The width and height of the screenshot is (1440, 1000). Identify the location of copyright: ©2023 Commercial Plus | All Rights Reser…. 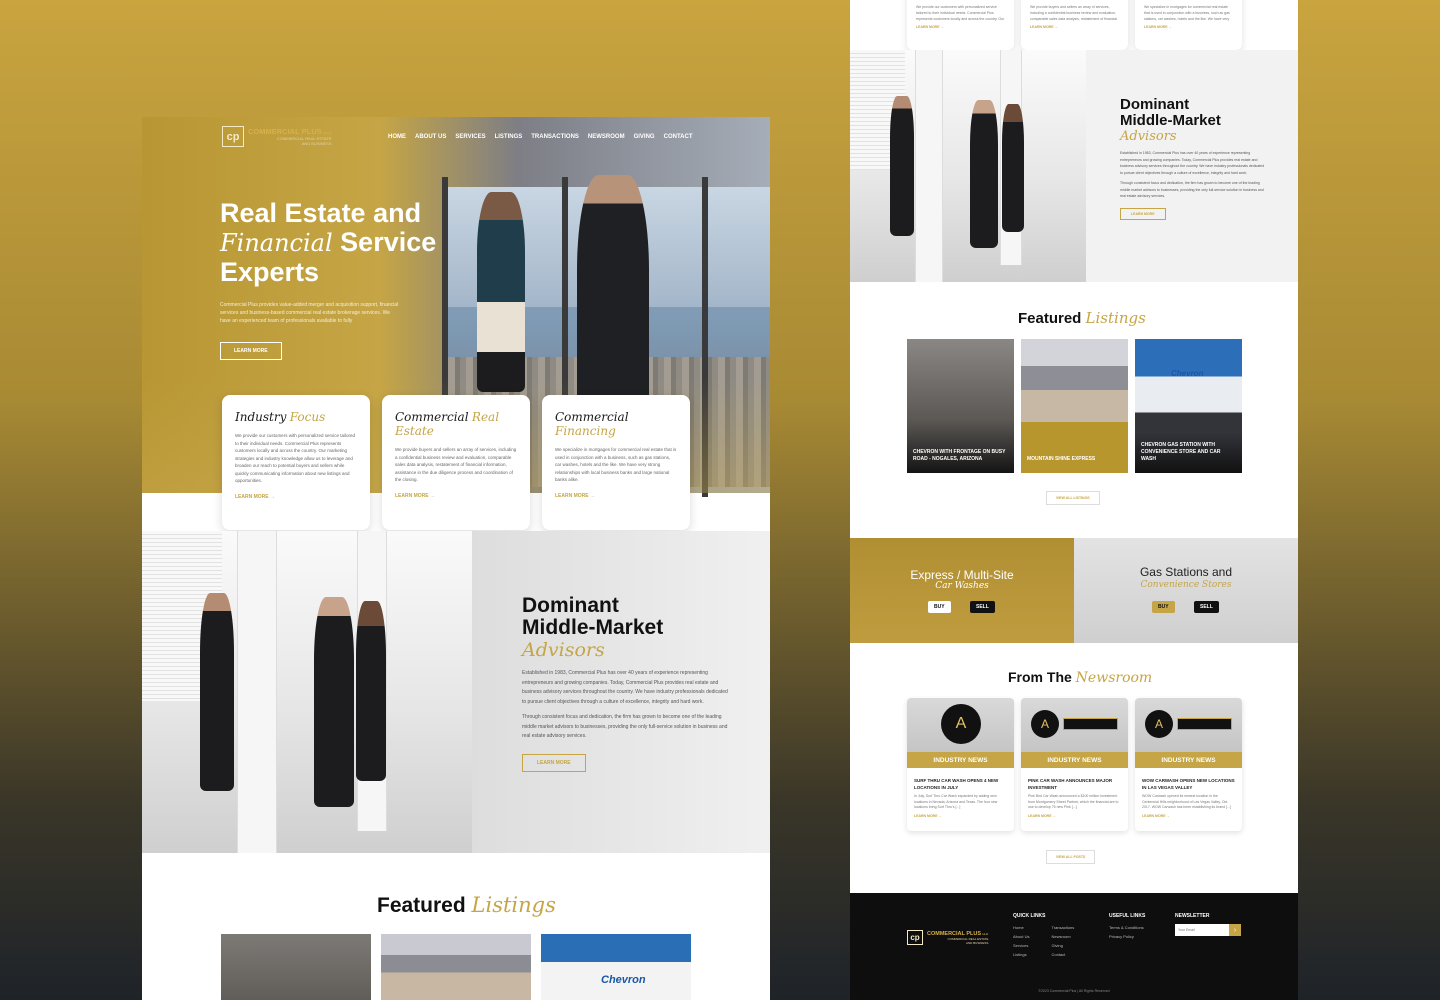
(1074, 991).